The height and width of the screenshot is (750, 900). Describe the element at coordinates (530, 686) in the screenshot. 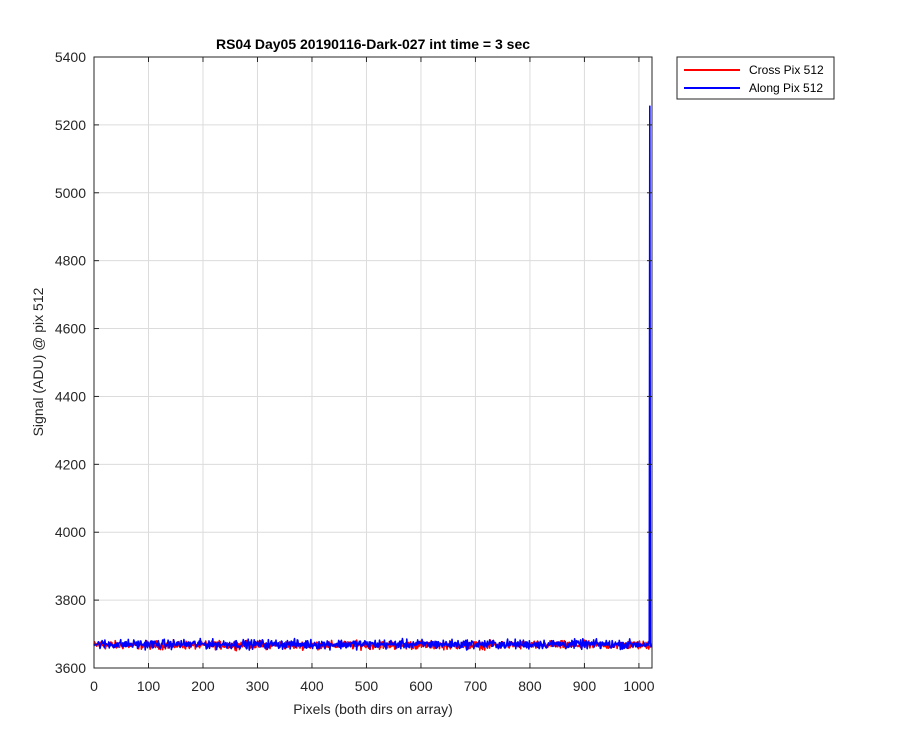

I see `x-tick-label: 800` at that location.